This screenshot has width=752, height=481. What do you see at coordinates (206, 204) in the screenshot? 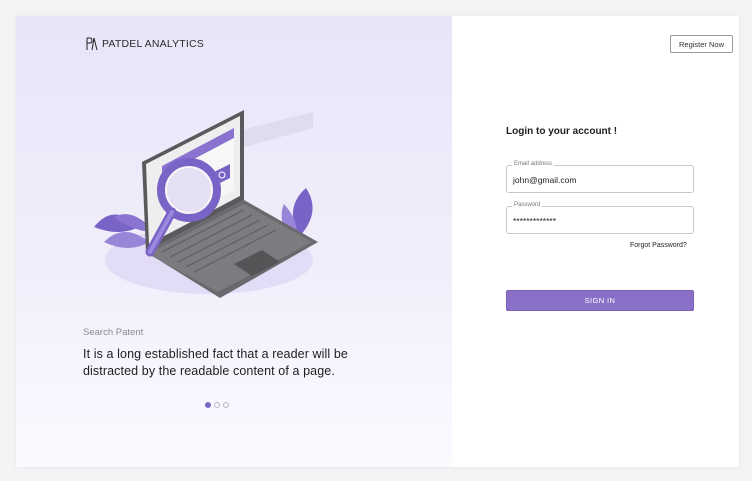
I see `laptop-search-illustration` at bounding box center [206, 204].